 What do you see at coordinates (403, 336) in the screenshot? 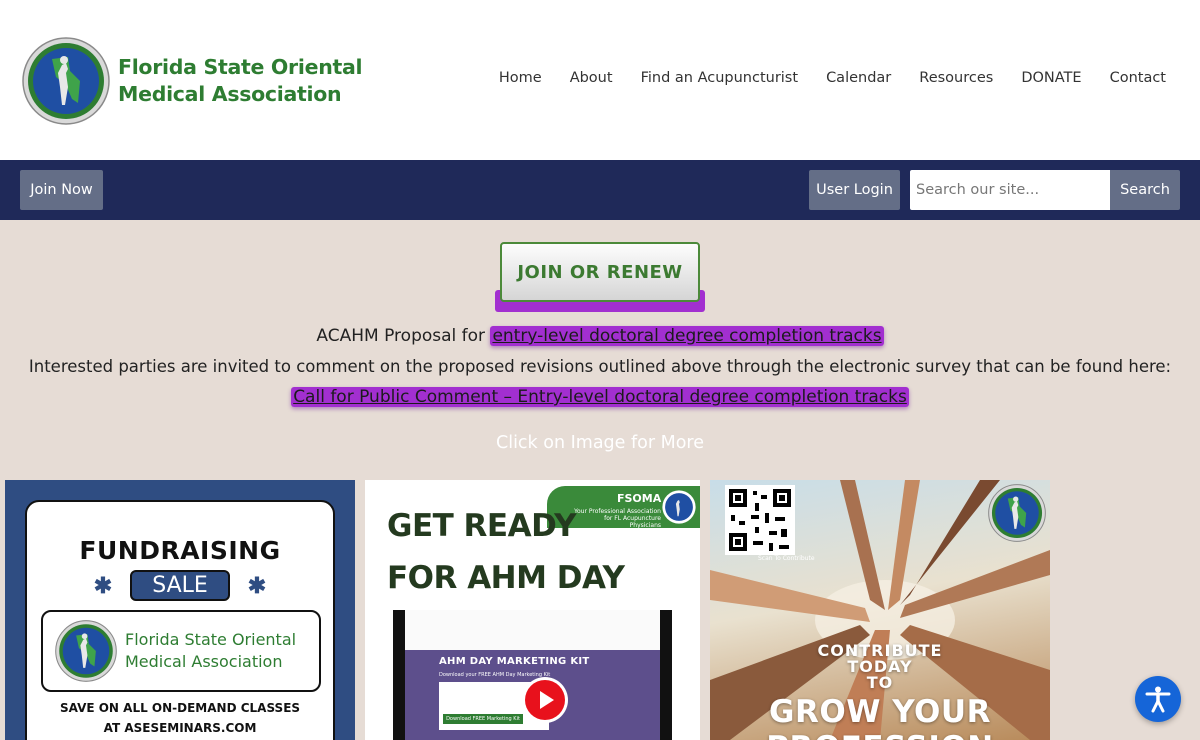
I see `proposal-prefix: ACAHM Proposal for` at bounding box center [403, 336].